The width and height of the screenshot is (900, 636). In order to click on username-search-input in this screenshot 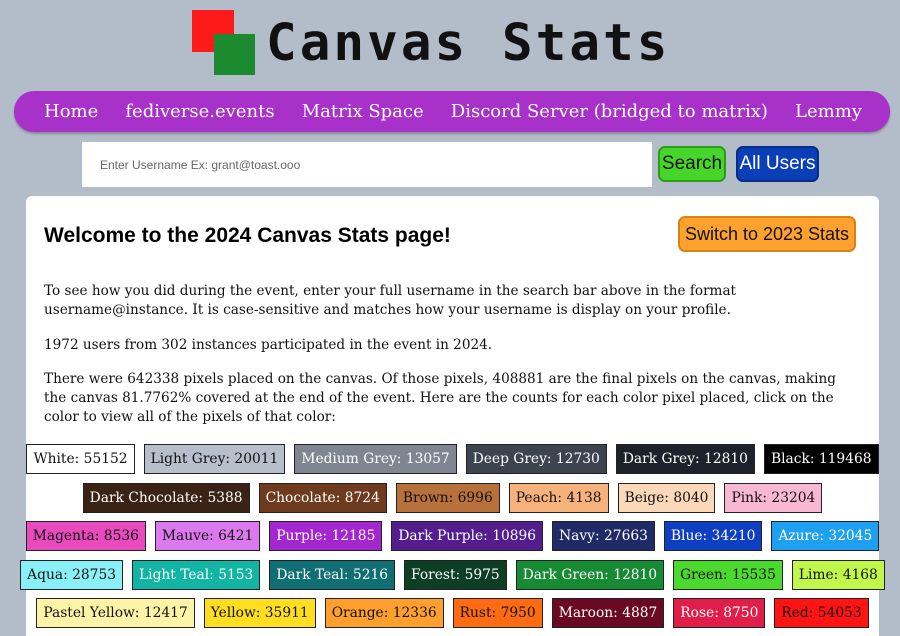, I will do `click(367, 164)`.